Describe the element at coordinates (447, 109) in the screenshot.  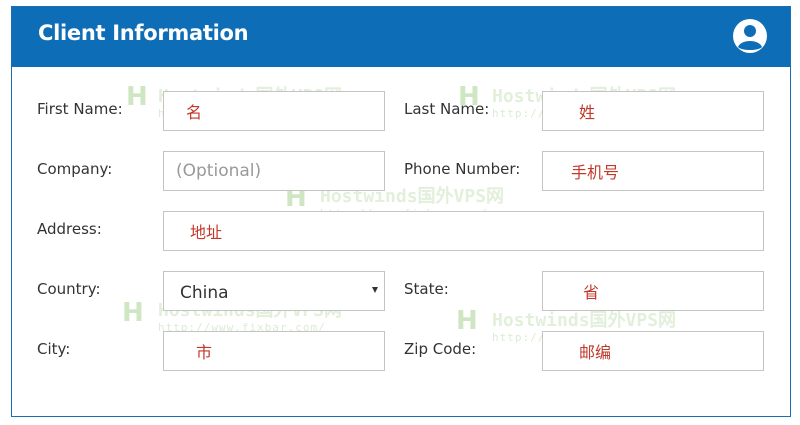
I see `last-name-label: Last Name:` at that location.